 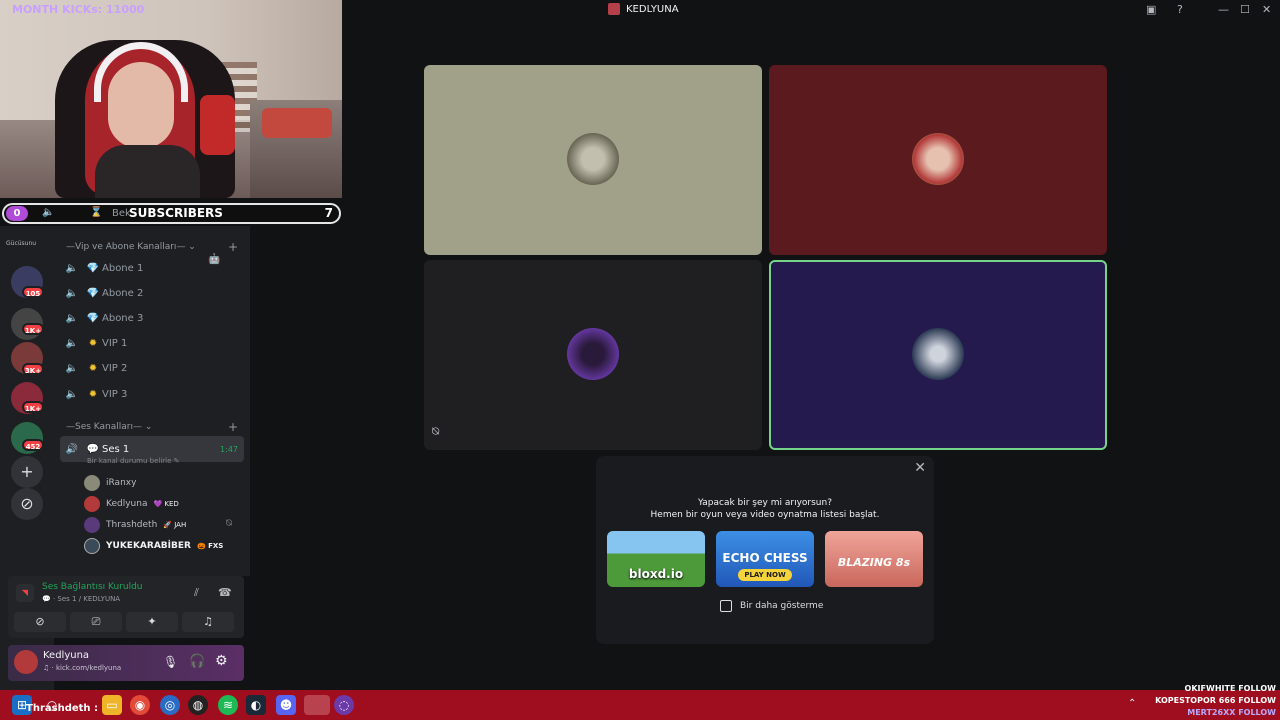 I want to click on speech-bubble-icon: 💬, so click(x=93, y=449).